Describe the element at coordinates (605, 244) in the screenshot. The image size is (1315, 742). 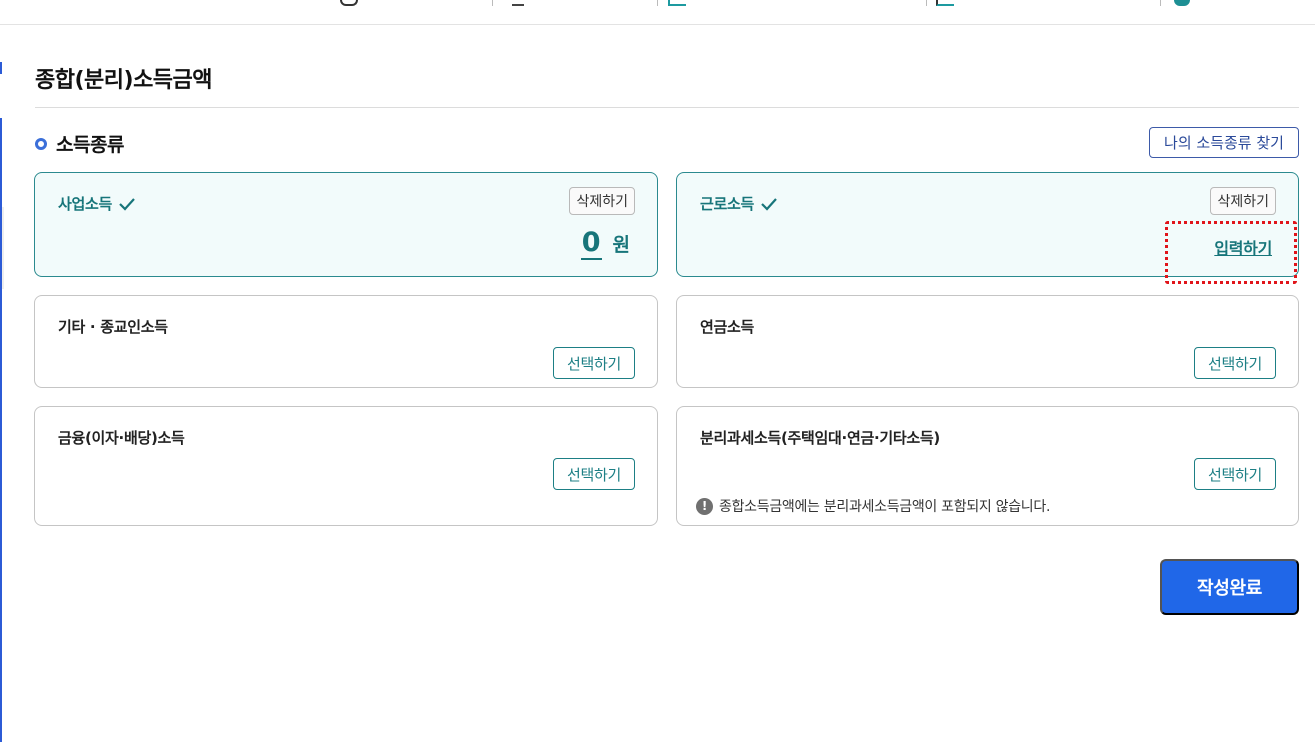
I see `business-amount: 0 원` at that location.